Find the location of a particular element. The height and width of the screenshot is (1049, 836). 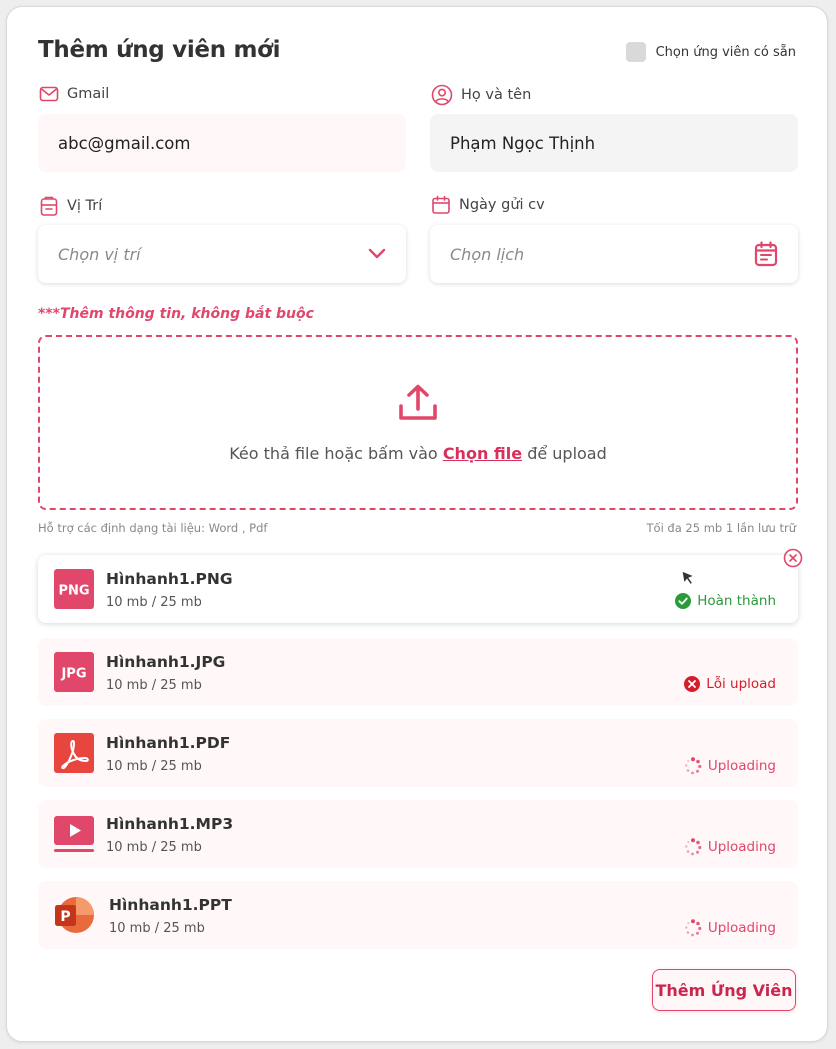

status-text: Lỗi upload is located at coordinates (741, 684).